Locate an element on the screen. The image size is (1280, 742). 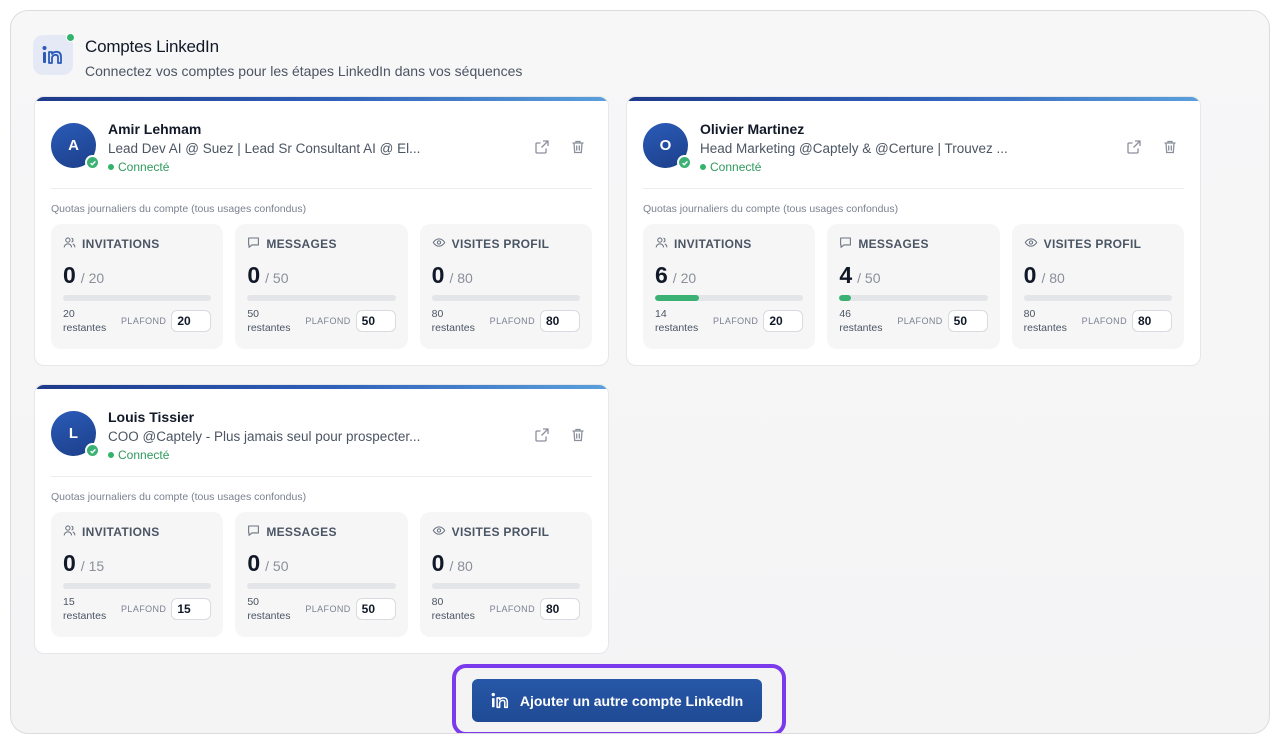
quota-grid: INVITATIONS 0 / 15 15 restantes PLAFOND is located at coordinates (321, 574).